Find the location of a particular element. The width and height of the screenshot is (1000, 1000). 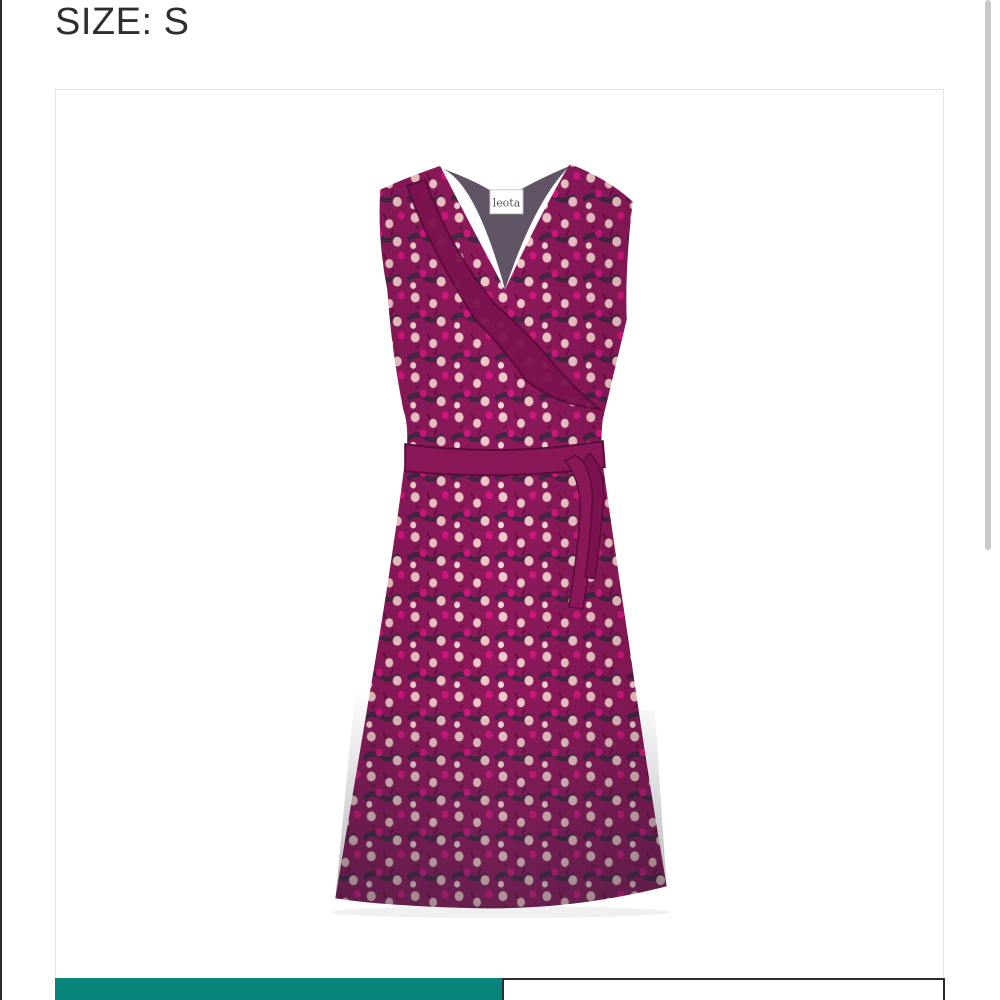

secondary-action-button is located at coordinates (723, 989).